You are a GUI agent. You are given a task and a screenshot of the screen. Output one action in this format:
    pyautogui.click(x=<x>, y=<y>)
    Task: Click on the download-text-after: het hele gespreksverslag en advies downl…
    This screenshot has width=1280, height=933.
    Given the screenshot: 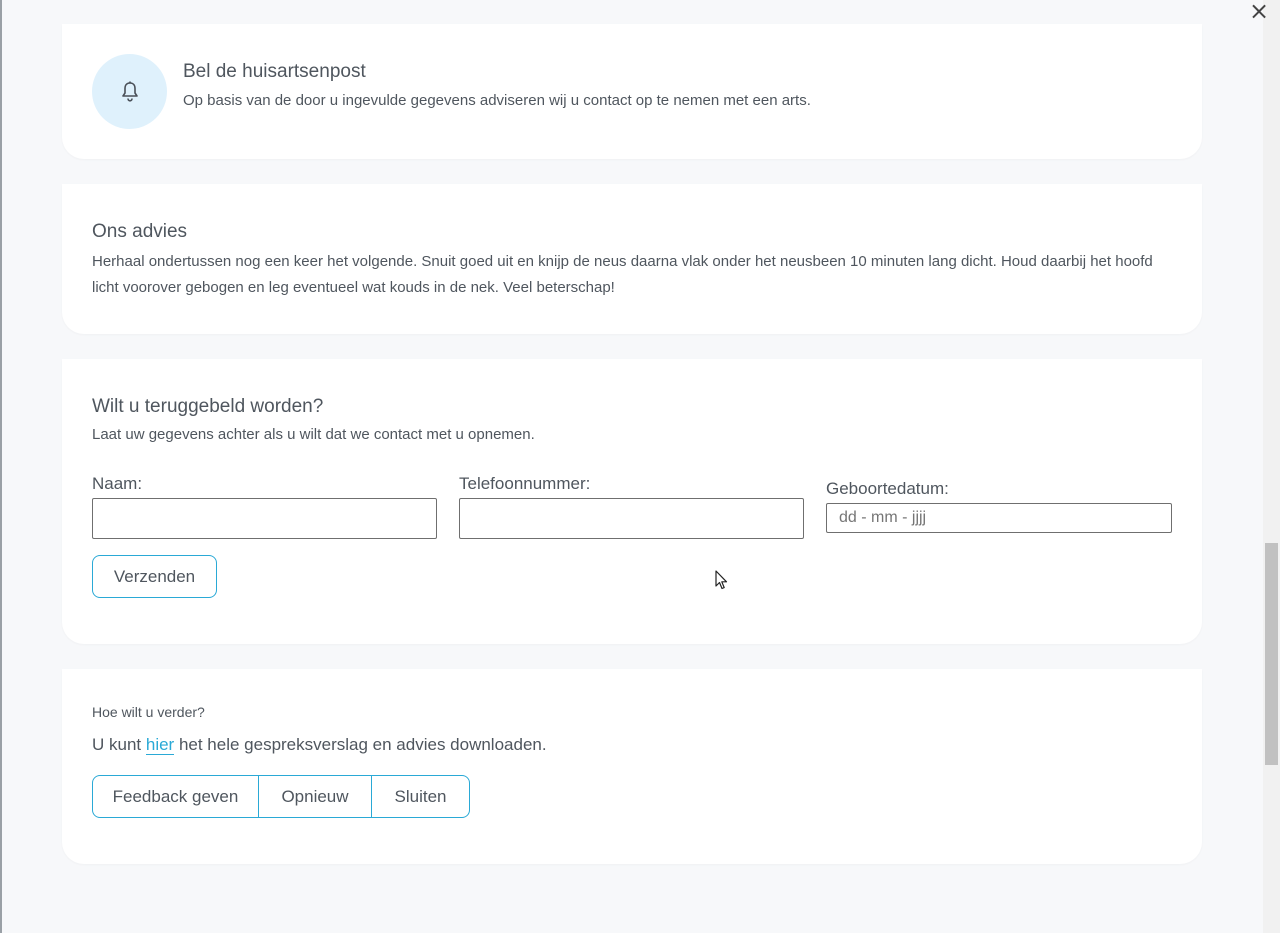 What is the action you would take?
    pyautogui.click(x=360, y=744)
    